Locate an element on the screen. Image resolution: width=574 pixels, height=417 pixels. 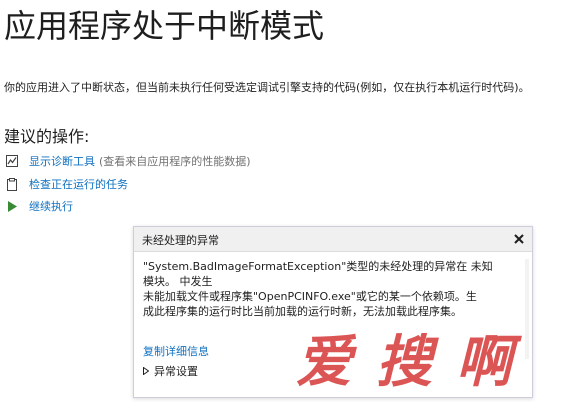
action-continue: 继续执行 is located at coordinates (39, 206).